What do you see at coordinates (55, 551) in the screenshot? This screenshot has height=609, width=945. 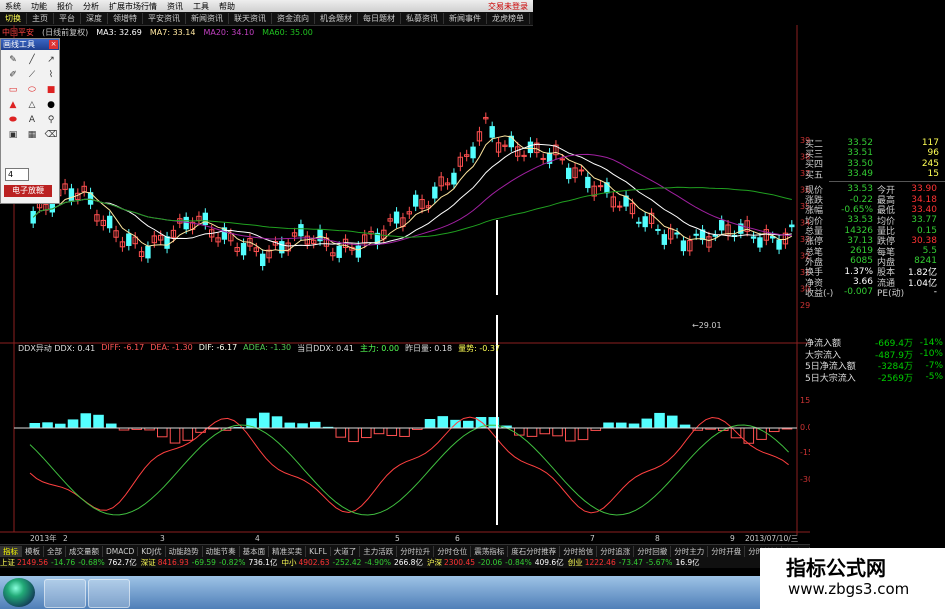 I see `indicator-tab-2: 全部` at bounding box center [55, 551].